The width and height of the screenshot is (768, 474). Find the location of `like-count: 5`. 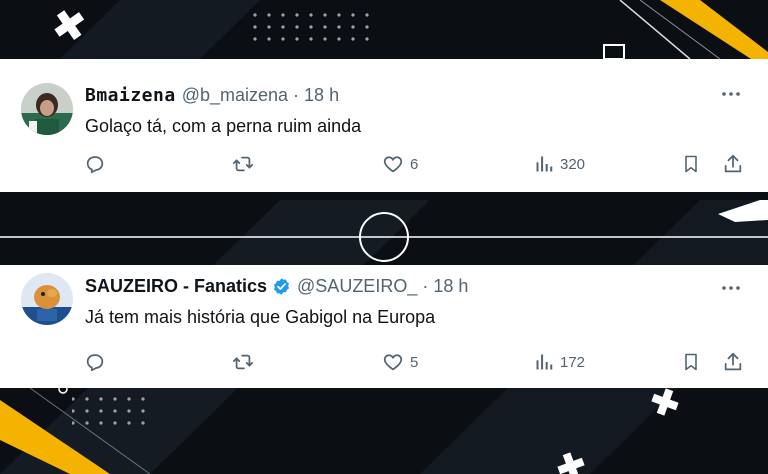

like-count: 5 is located at coordinates (414, 362).